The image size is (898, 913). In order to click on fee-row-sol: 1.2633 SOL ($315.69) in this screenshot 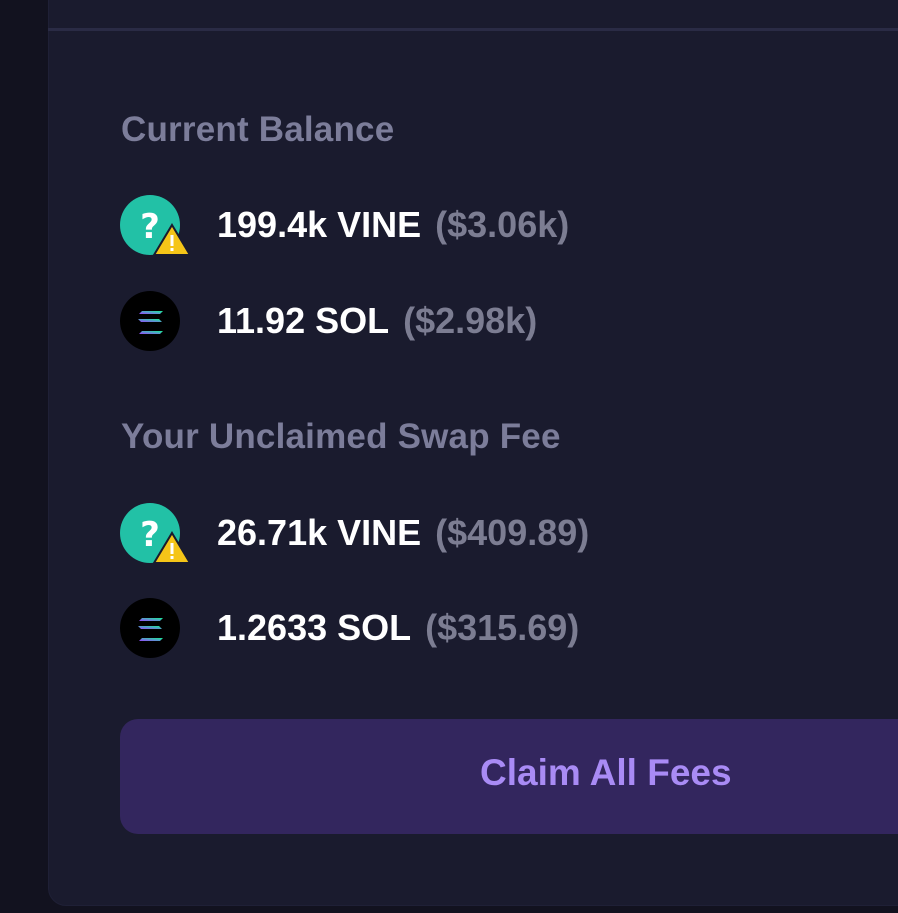, I will do `click(349, 628)`.